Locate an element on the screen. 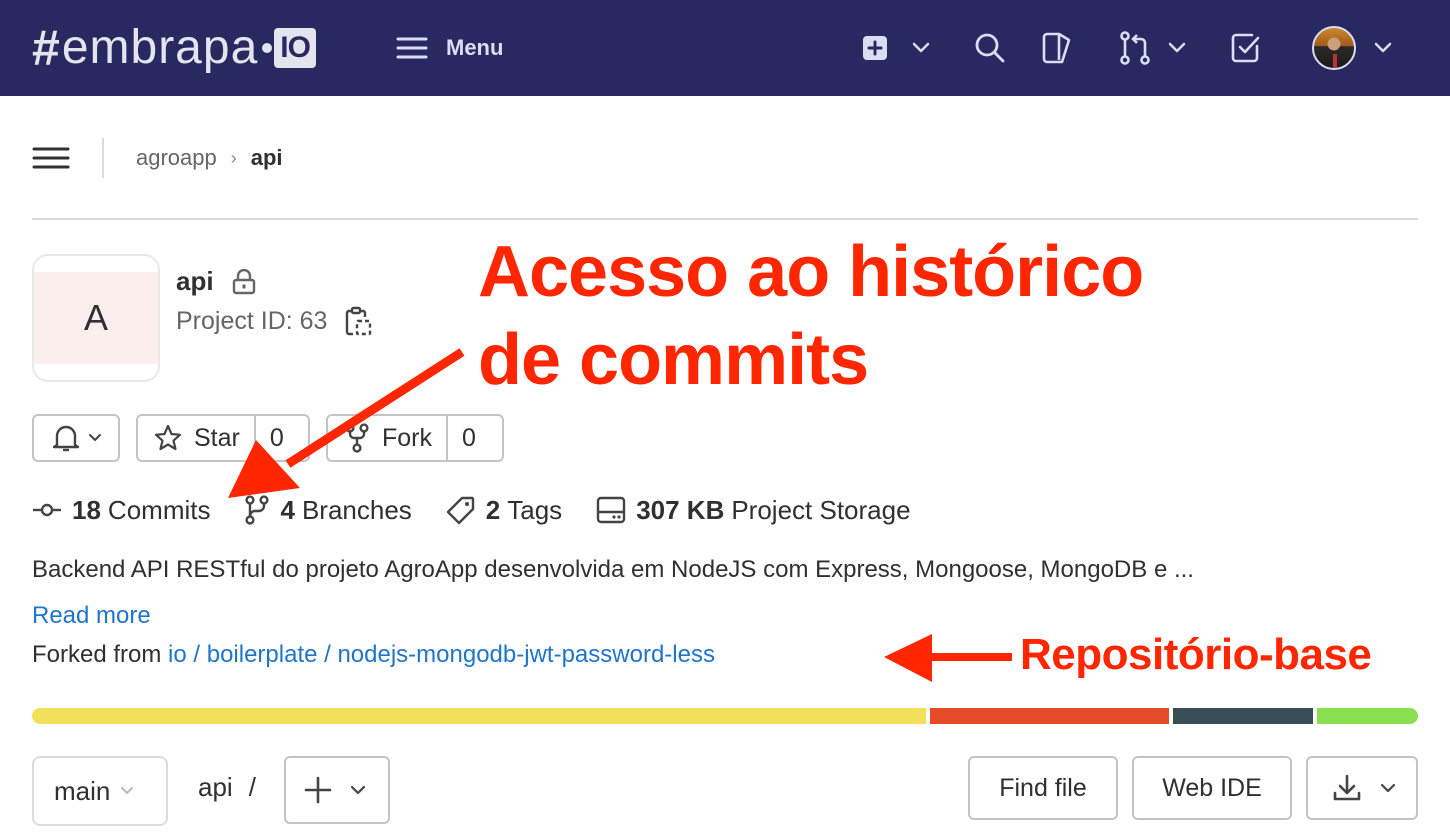  star-count-value: 0 is located at coordinates (276, 437).